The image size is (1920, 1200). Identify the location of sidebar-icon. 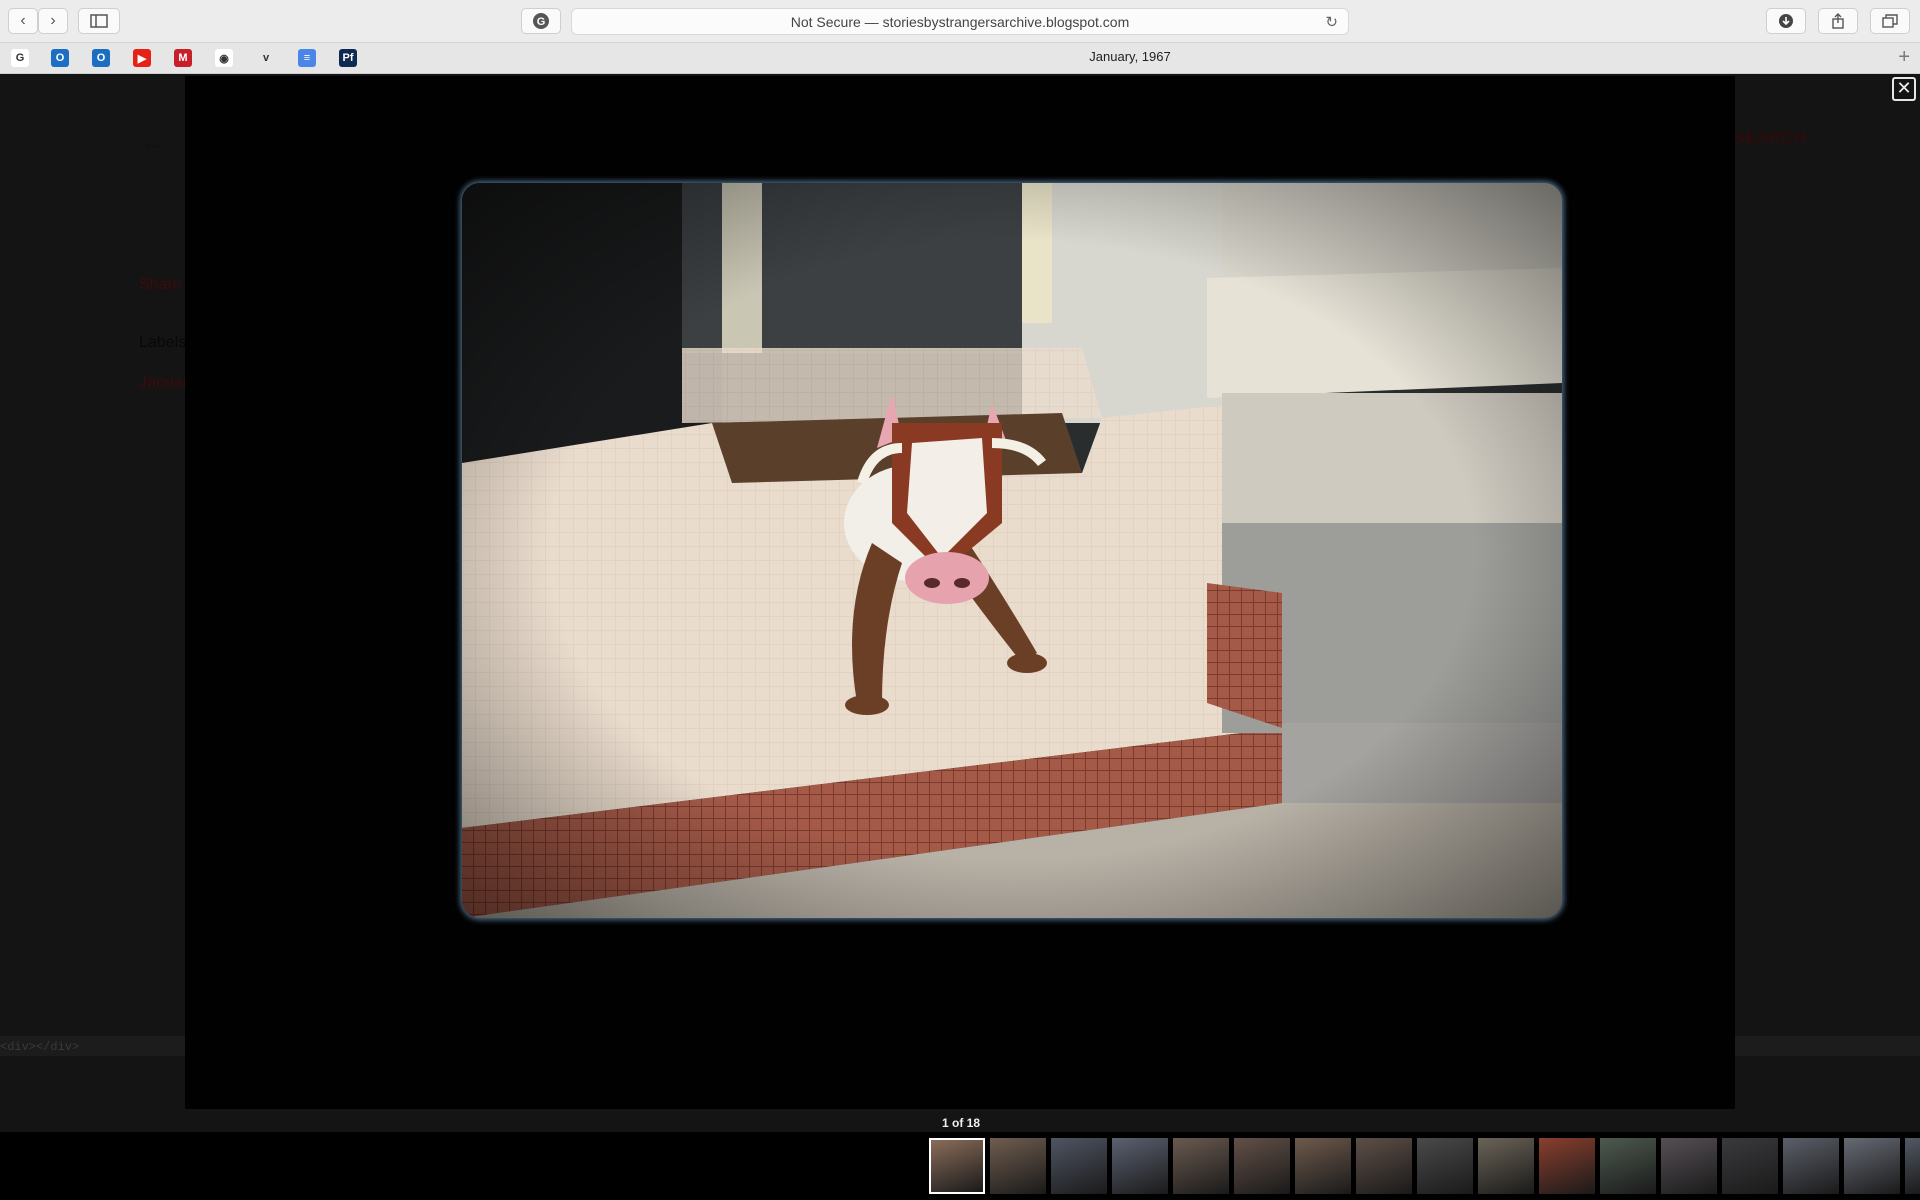
(99, 21).